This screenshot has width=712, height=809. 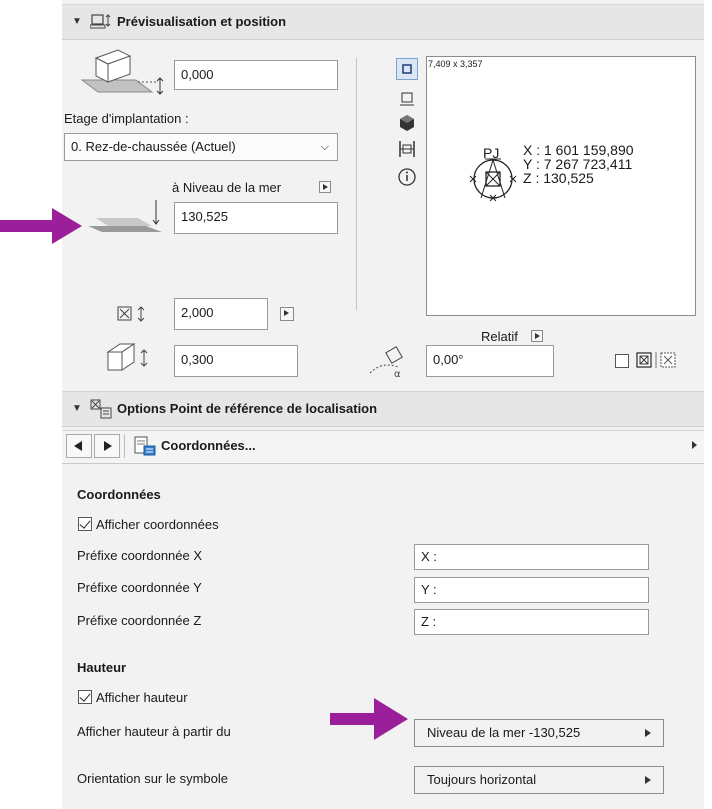 What do you see at coordinates (227, 187) in the screenshot?
I see `level-reference-label: à Niveau de la mer` at bounding box center [227, 187].